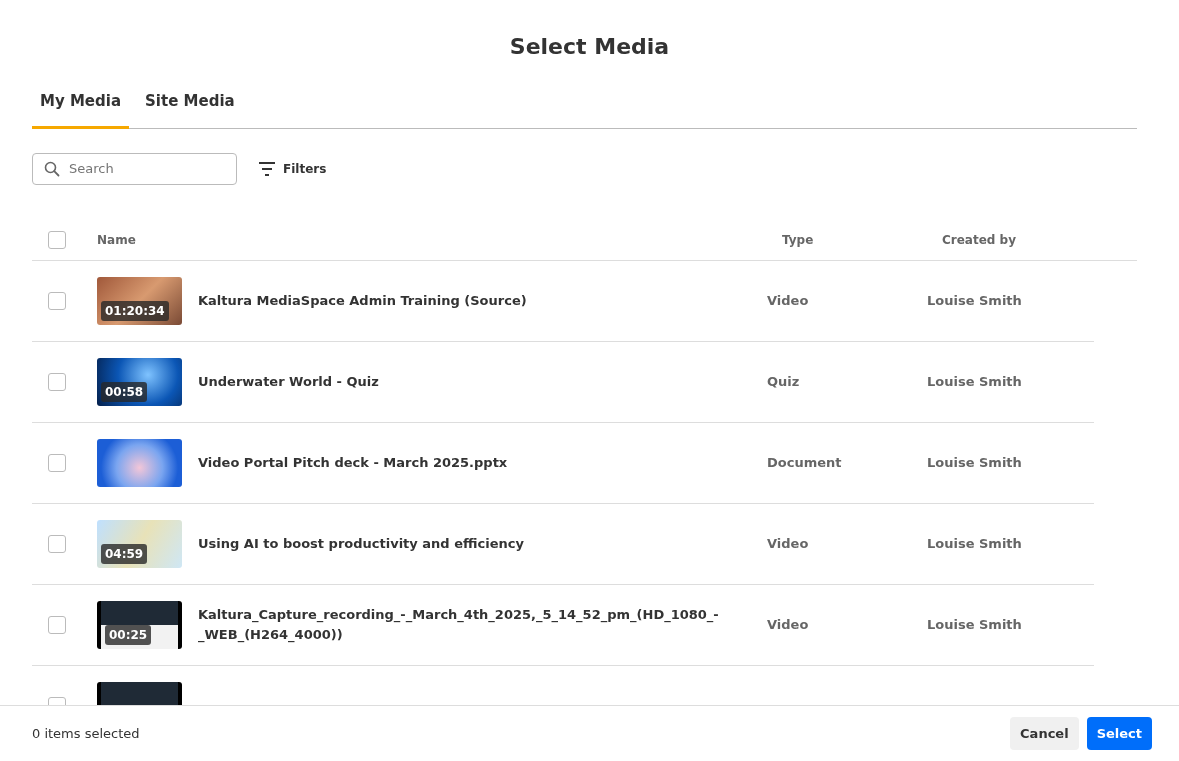  I want to click on filter-icon, so click(267, 168).